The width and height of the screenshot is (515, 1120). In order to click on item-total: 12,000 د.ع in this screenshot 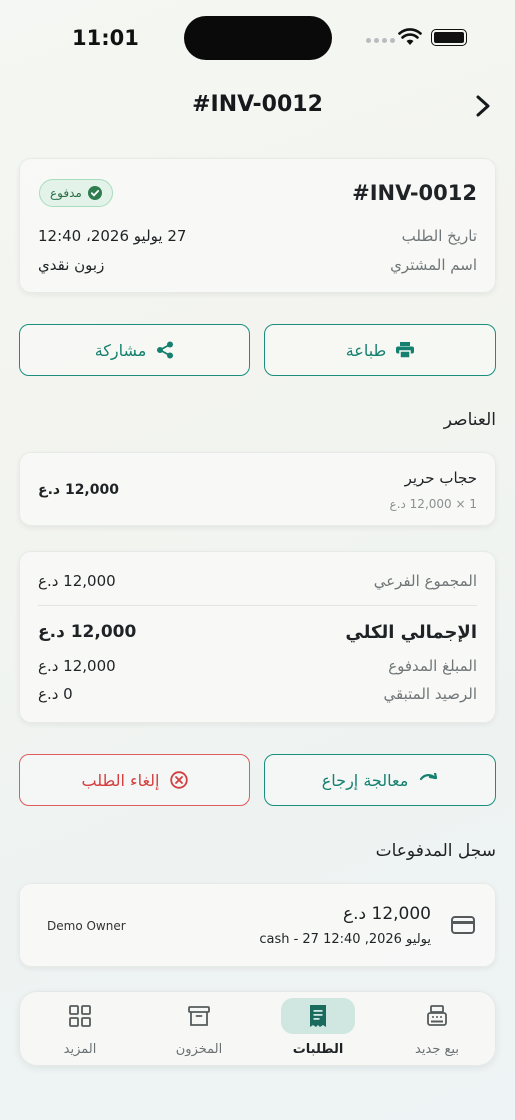, I will do `click(78, 490)`.